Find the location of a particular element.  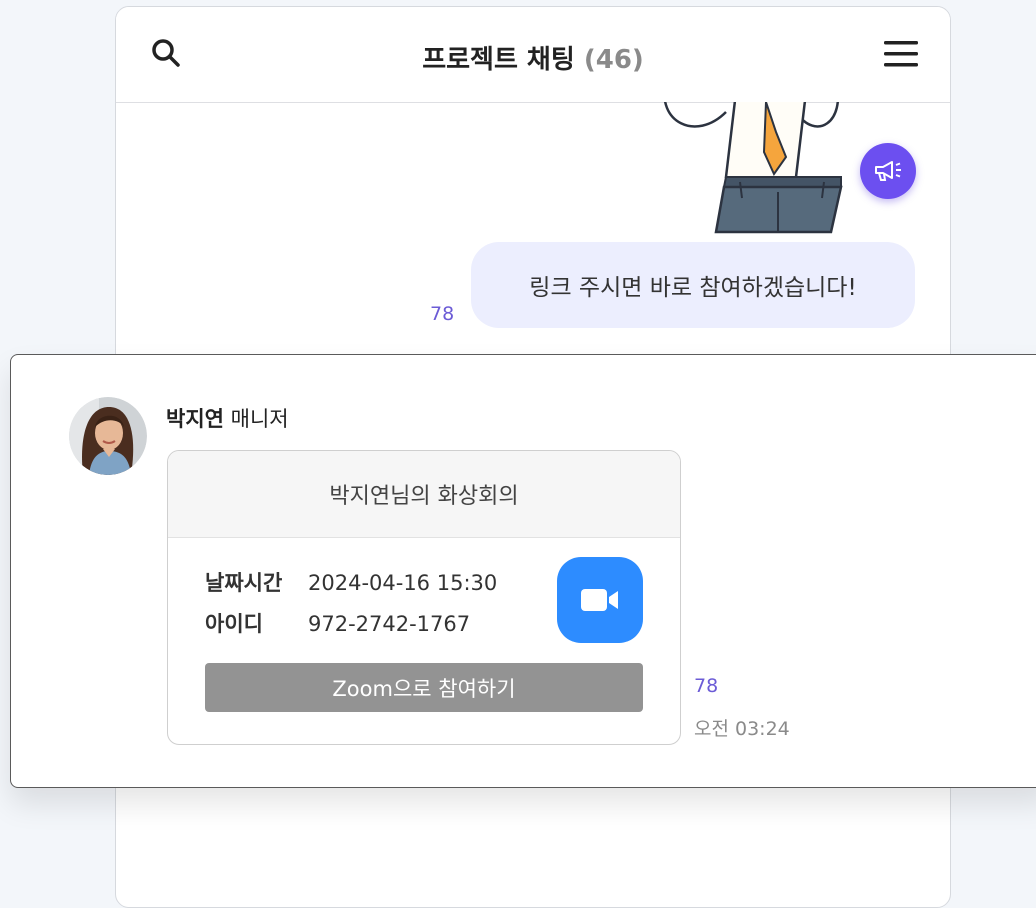

meeting-datetime-row: 날짜시간 2024-04-16 15:30 is located at coordinates (351, 582).